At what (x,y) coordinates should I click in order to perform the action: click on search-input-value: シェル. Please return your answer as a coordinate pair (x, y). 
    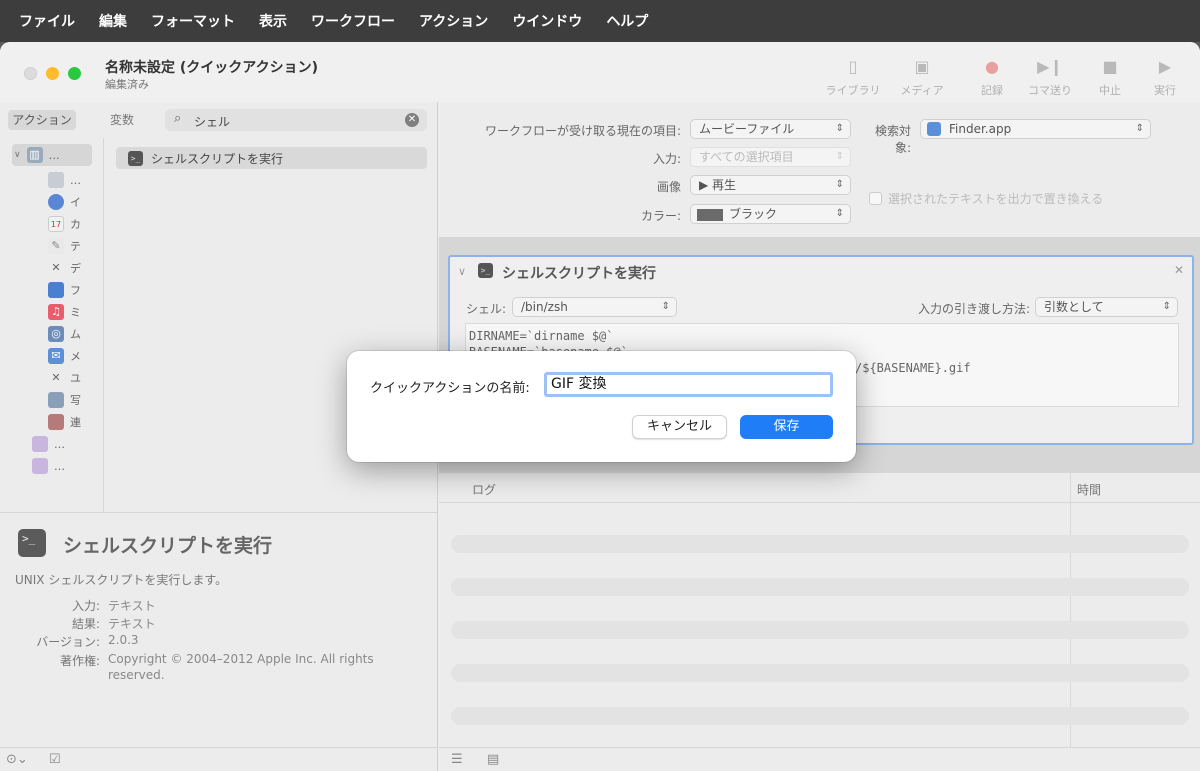
    Looking at the image, I should click on (212, 121).